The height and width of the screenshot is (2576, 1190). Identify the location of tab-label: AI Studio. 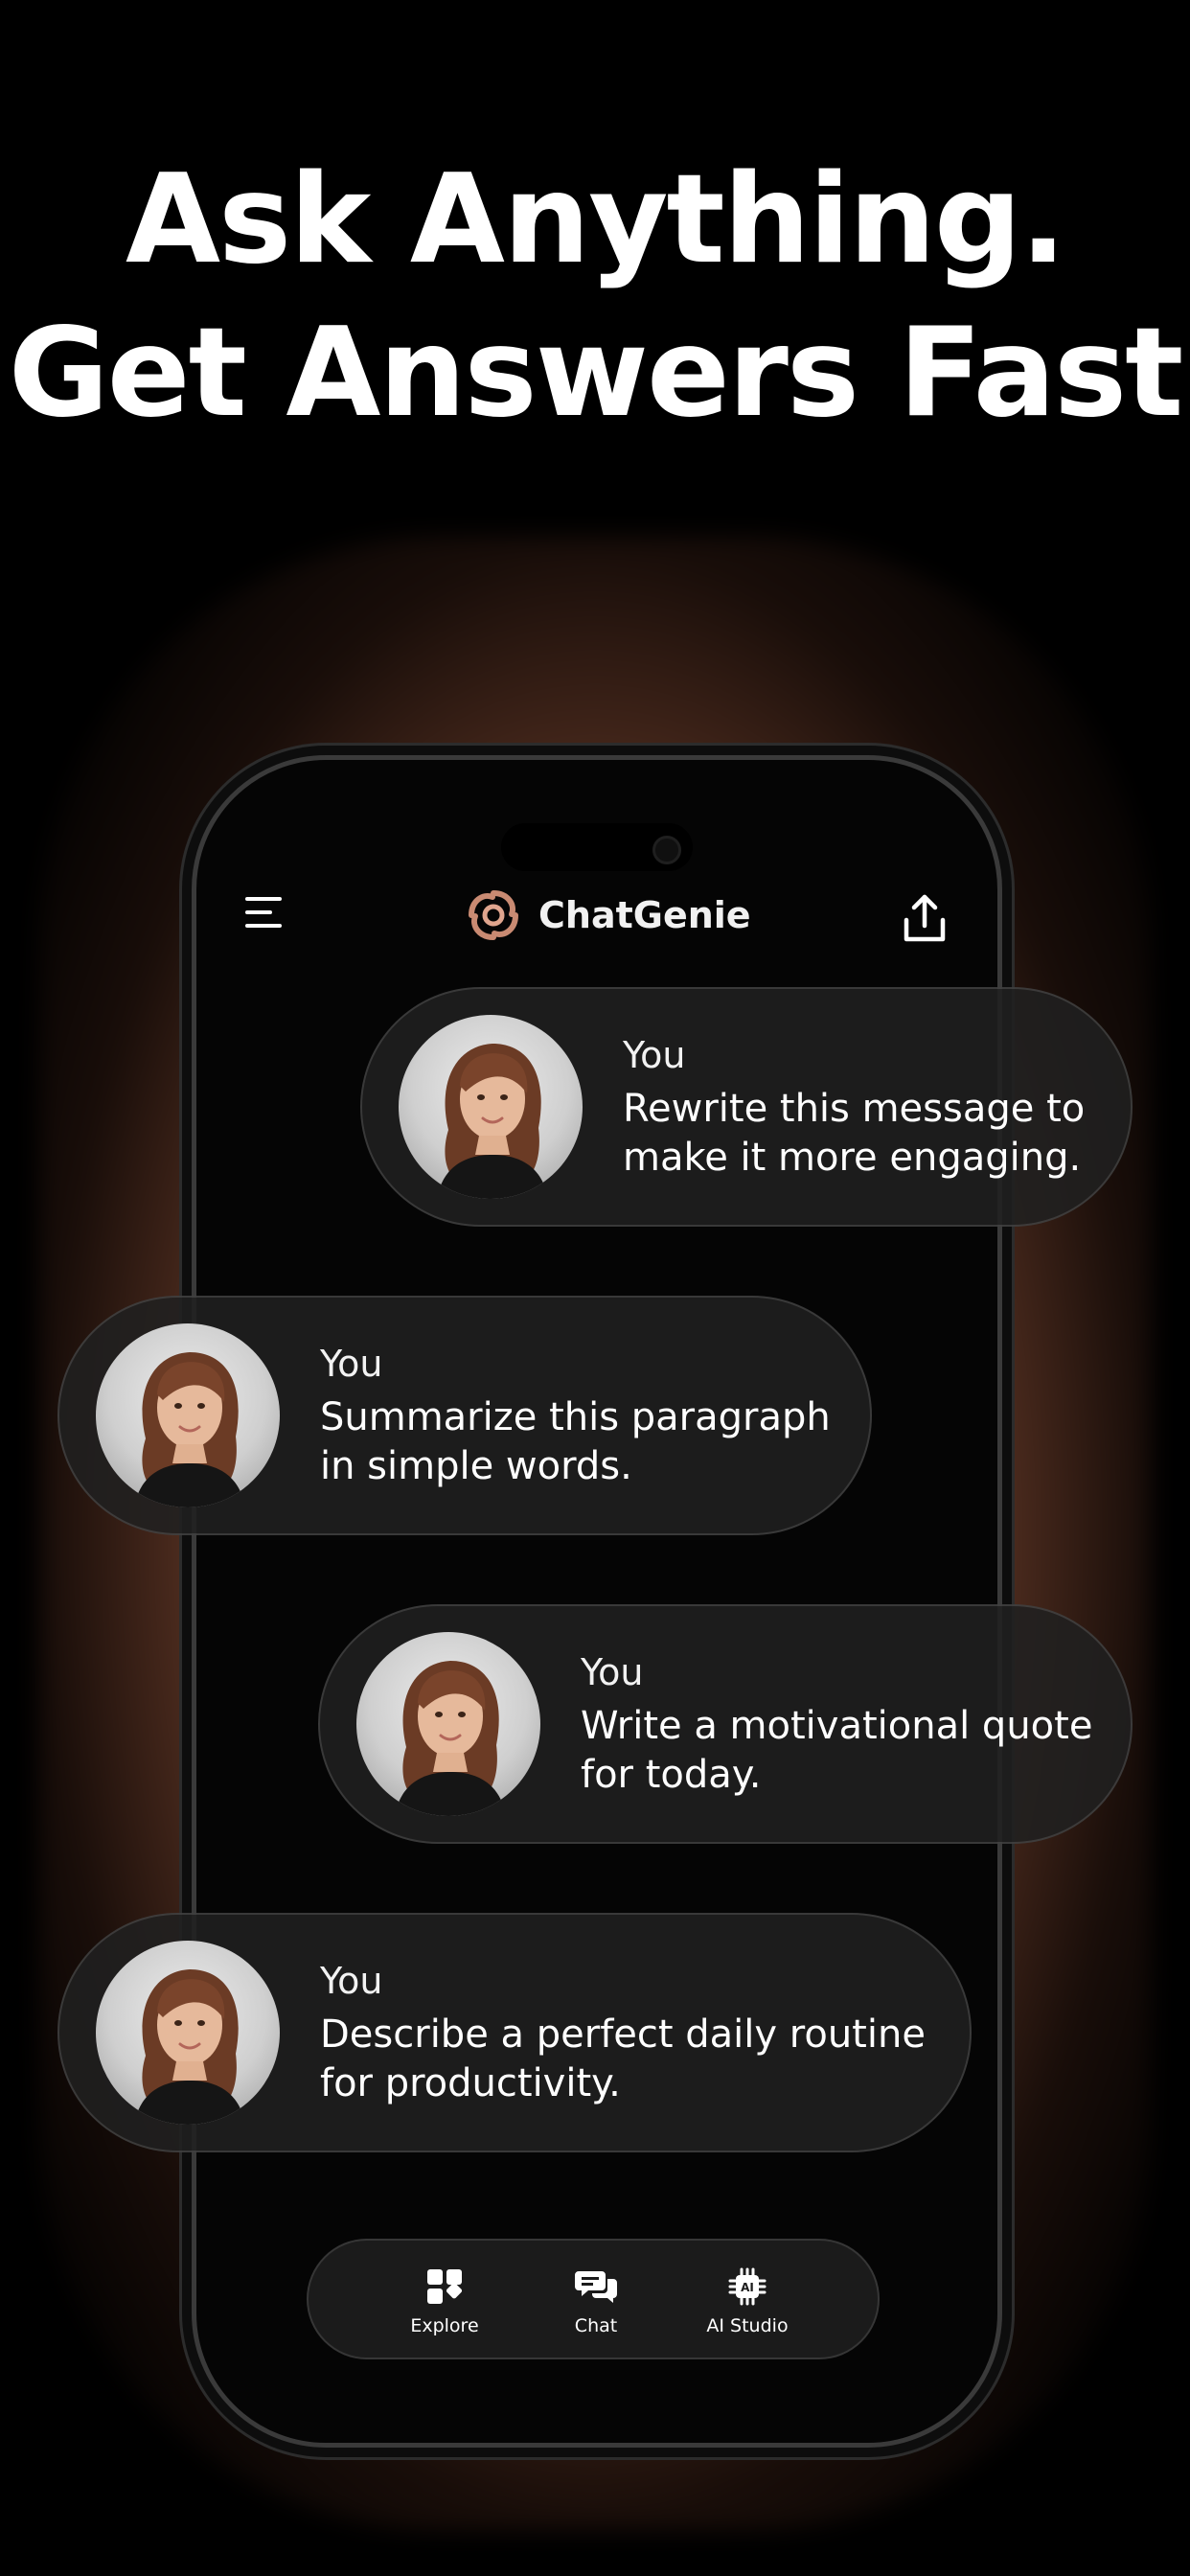
(747, 2325).